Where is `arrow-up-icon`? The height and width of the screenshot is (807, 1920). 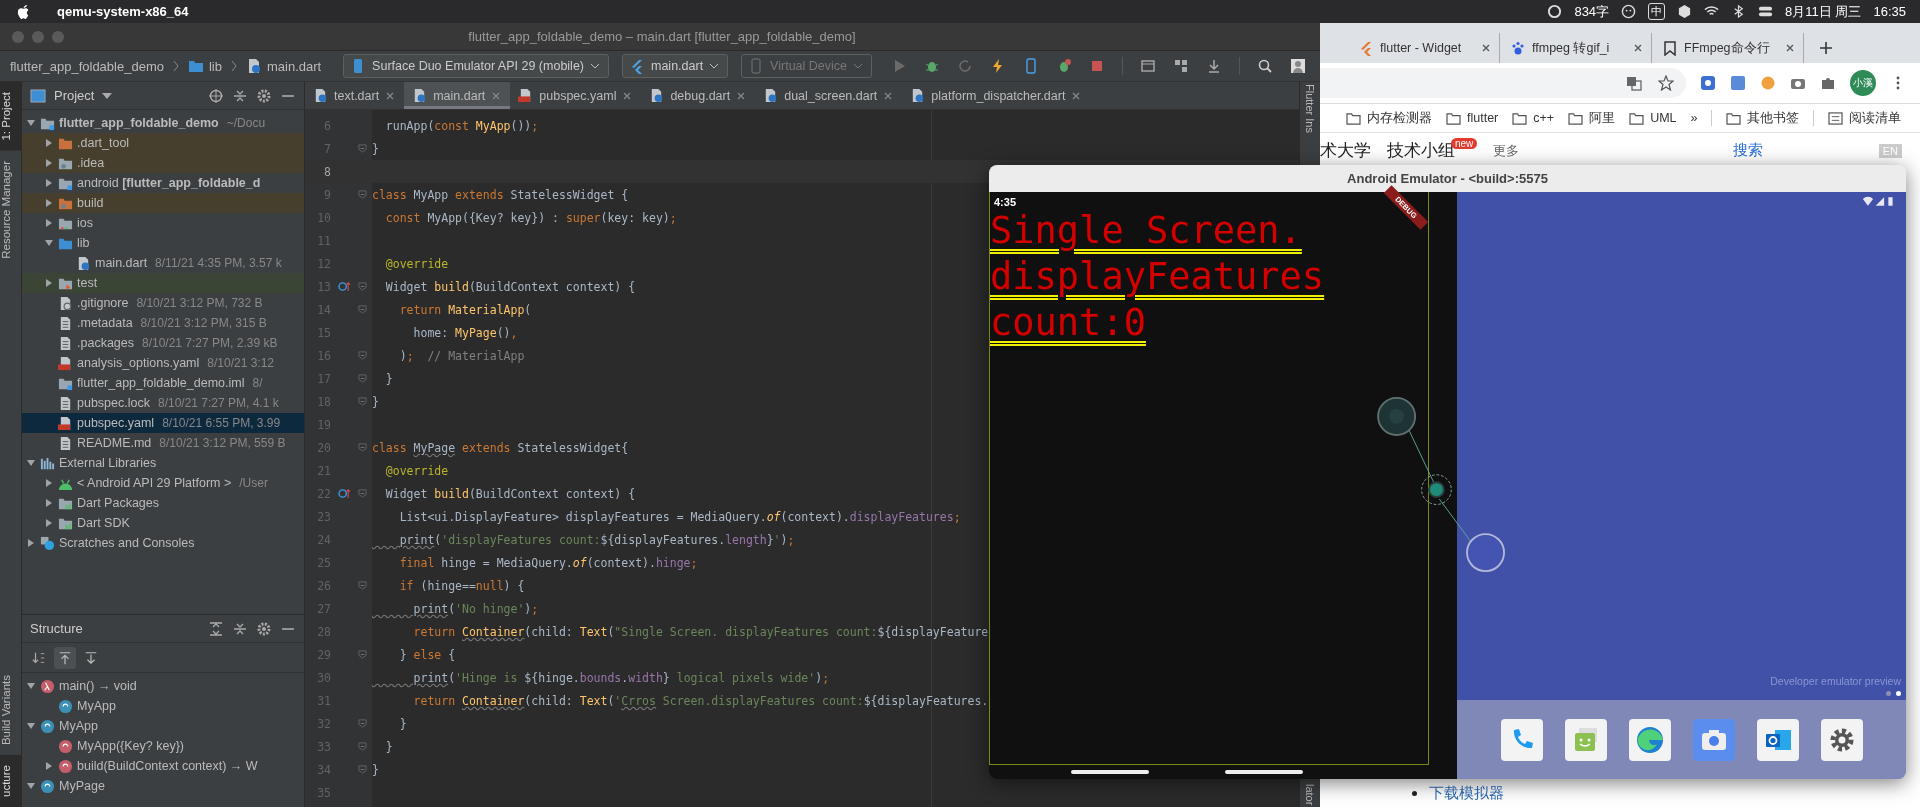 arrow-up-icon is located at coordinates (65, 657).